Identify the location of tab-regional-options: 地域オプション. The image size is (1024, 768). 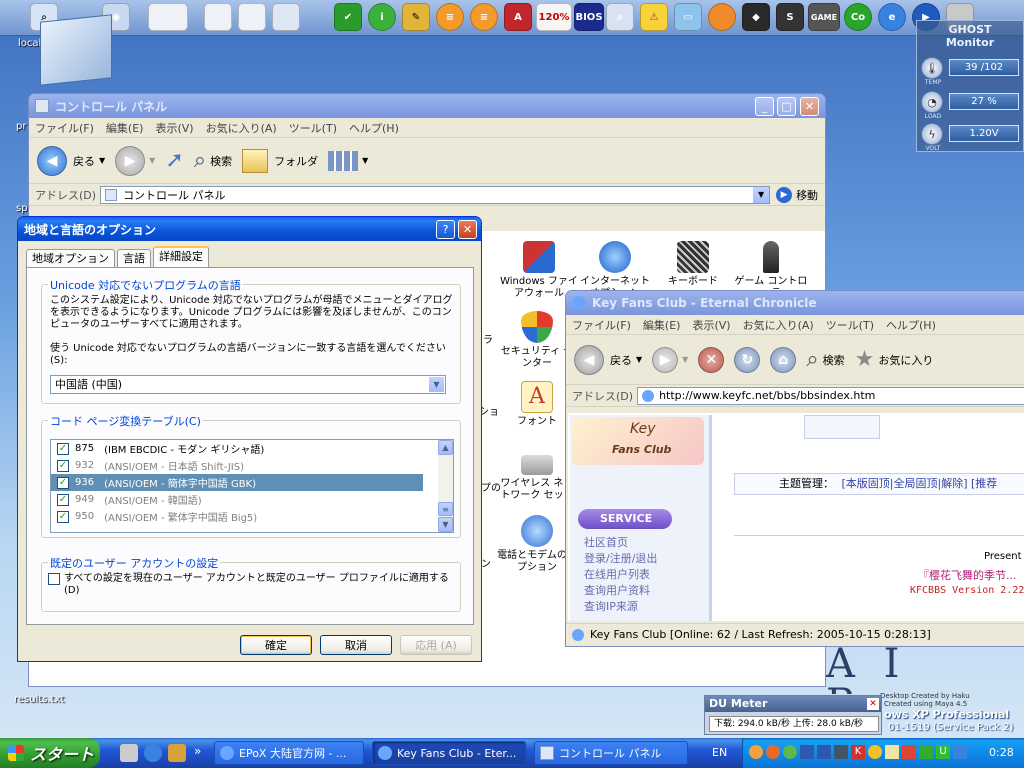
(70, 258).